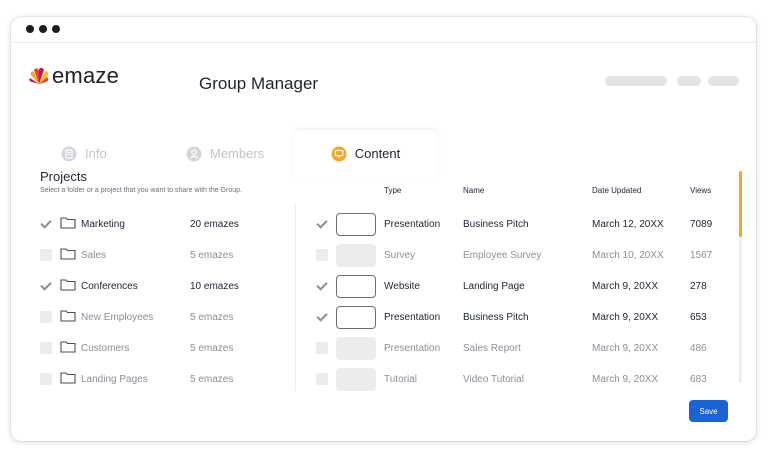  What do you see at coordinates (698, 317) in the screenshot?
I see `row-views: 653` at bounding box center [698, 317].